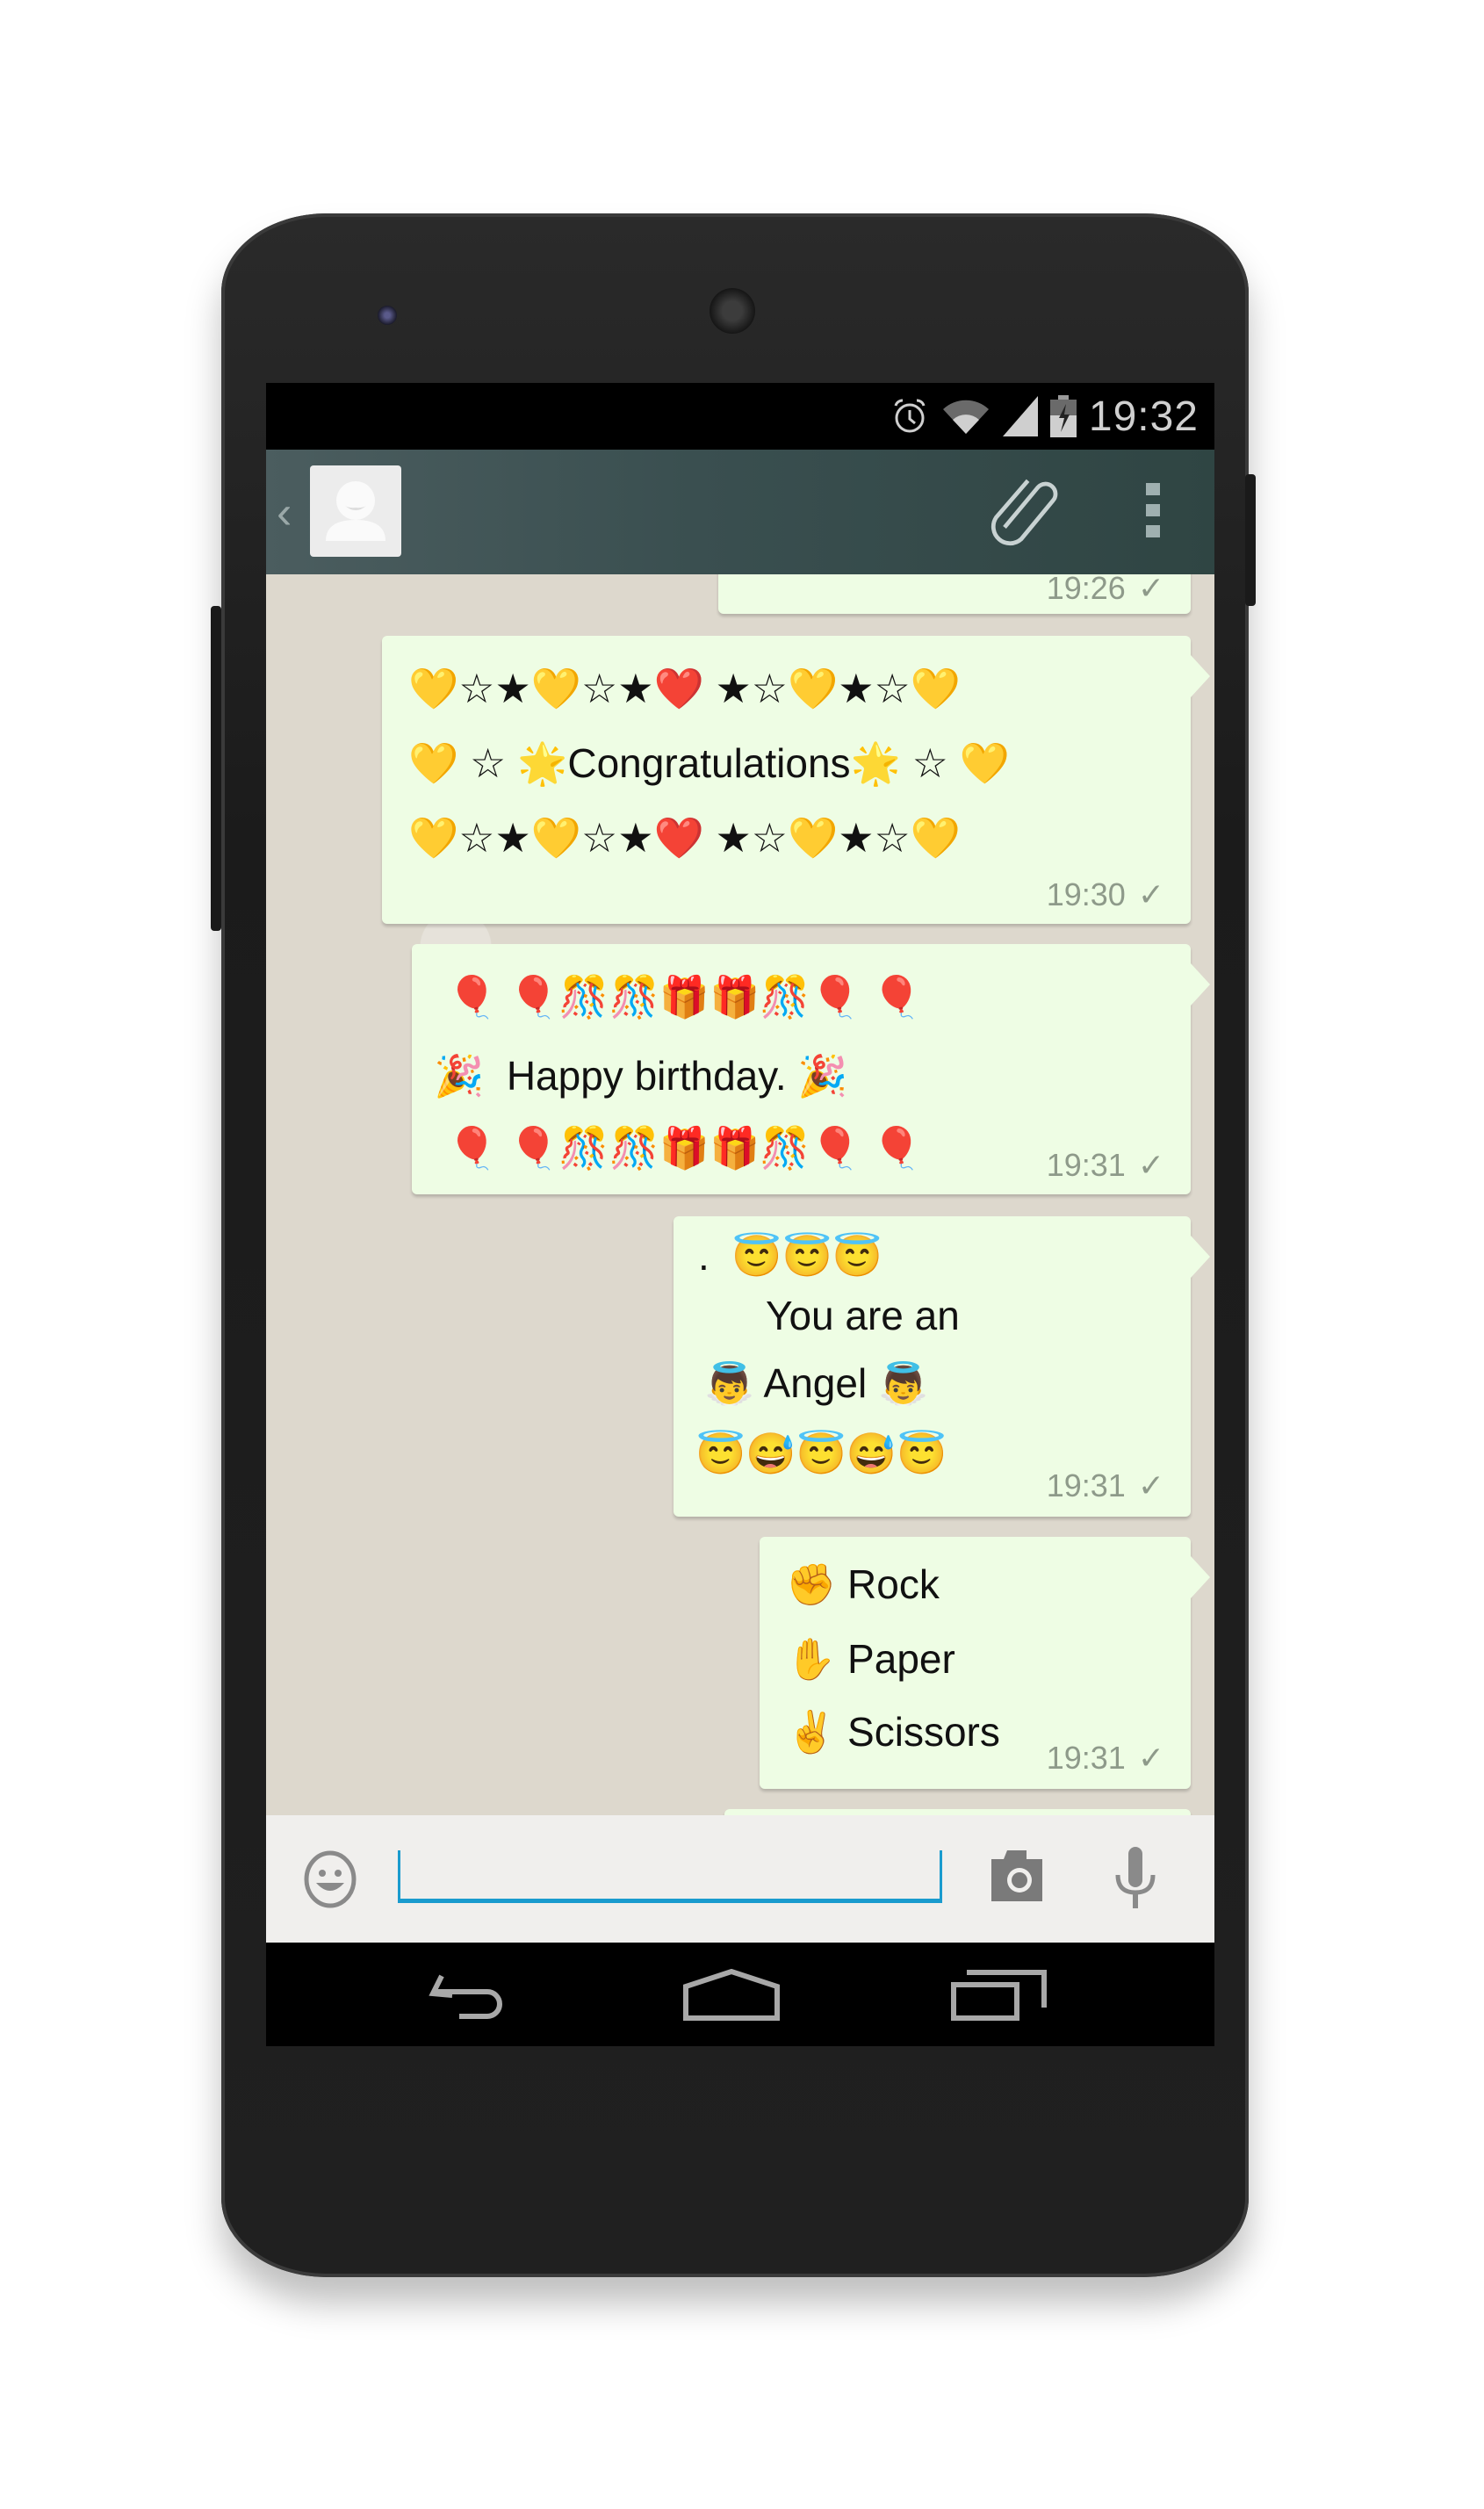 Image resolution: width=1484 pixels, height=2509 pixels. I want to click on message-meta: 19:30 ✓, so click(1105, 894).